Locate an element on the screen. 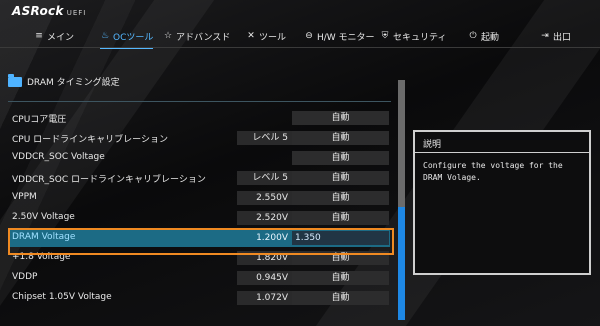 This screenshot has width=600, height=326. tab-advanced: ☆ アドバンスド is located at coordinates (196, 36).